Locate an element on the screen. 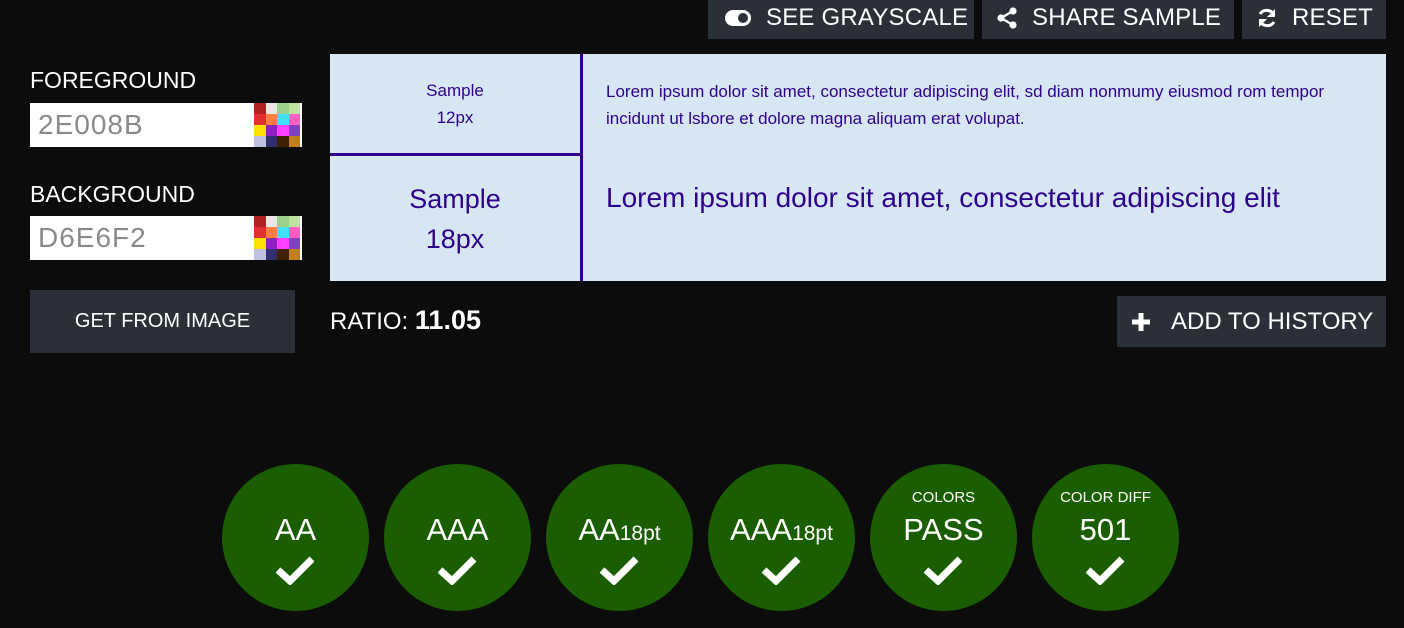 Image resolution: width=1404 pixels, height=628 pixels. plus-icon is located at coordinates (1141, 322).